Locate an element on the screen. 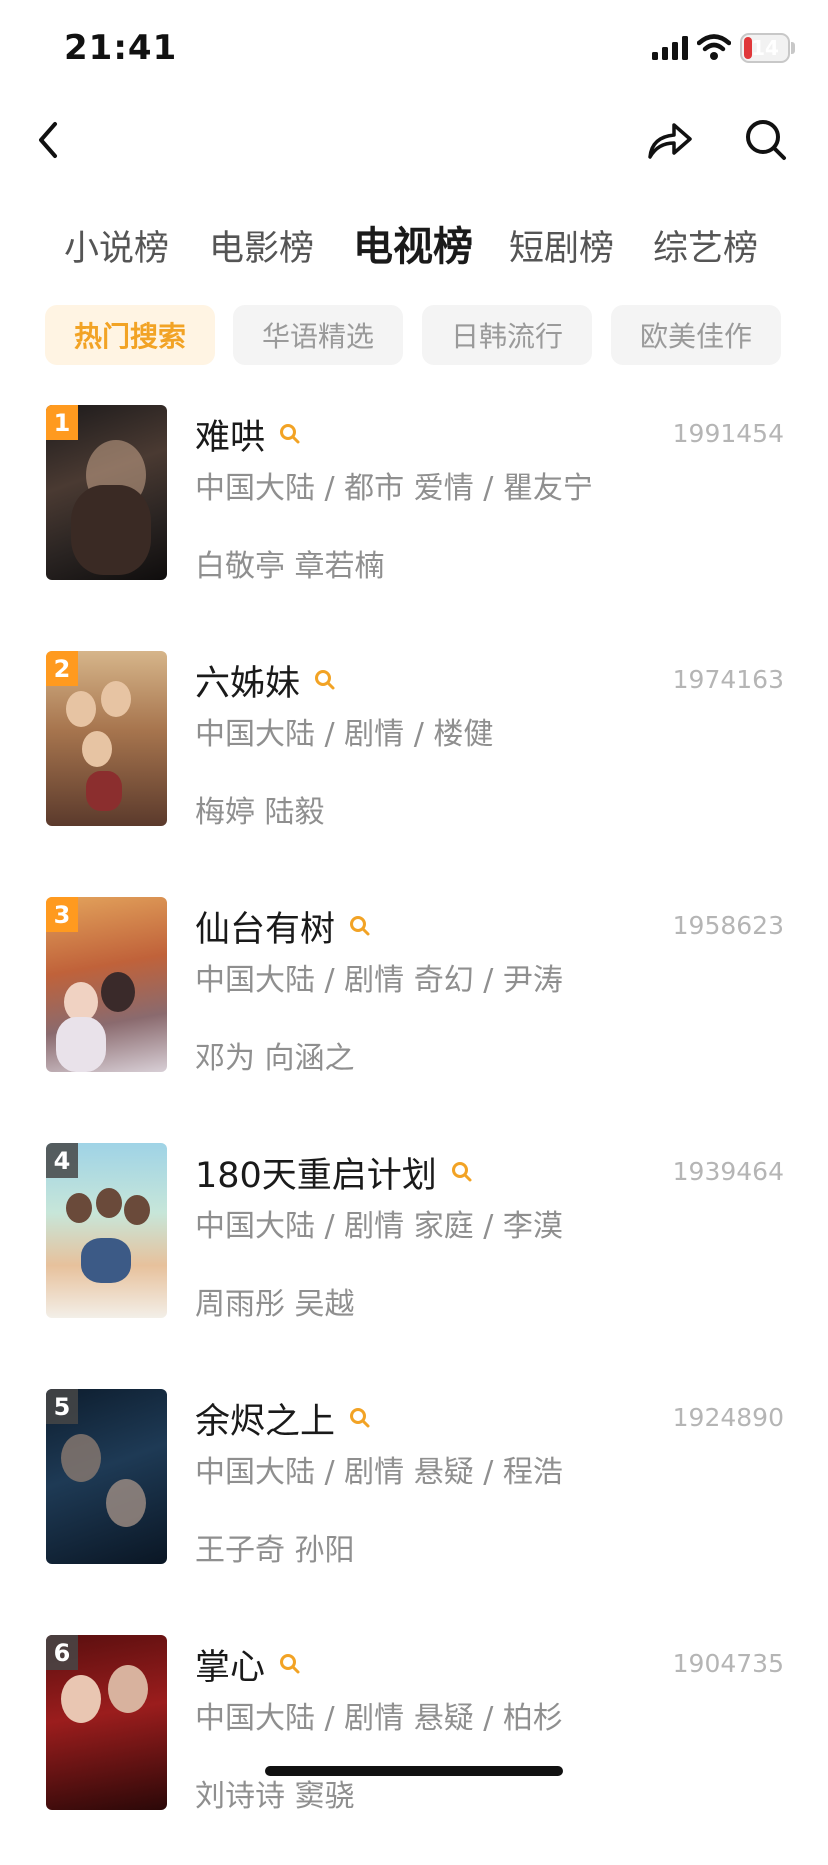 Image resolution: width=828 pixels, height=1865 pixels. chevron-left-icon is located at coordinates (48, 140).